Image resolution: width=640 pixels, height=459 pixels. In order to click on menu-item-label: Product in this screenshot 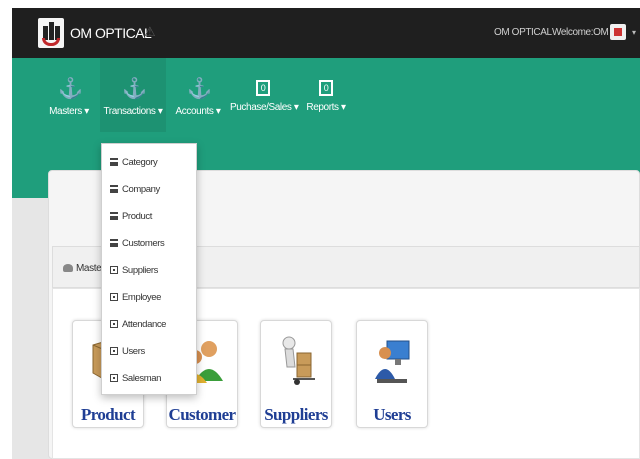, I will do `click(137, 216)`.